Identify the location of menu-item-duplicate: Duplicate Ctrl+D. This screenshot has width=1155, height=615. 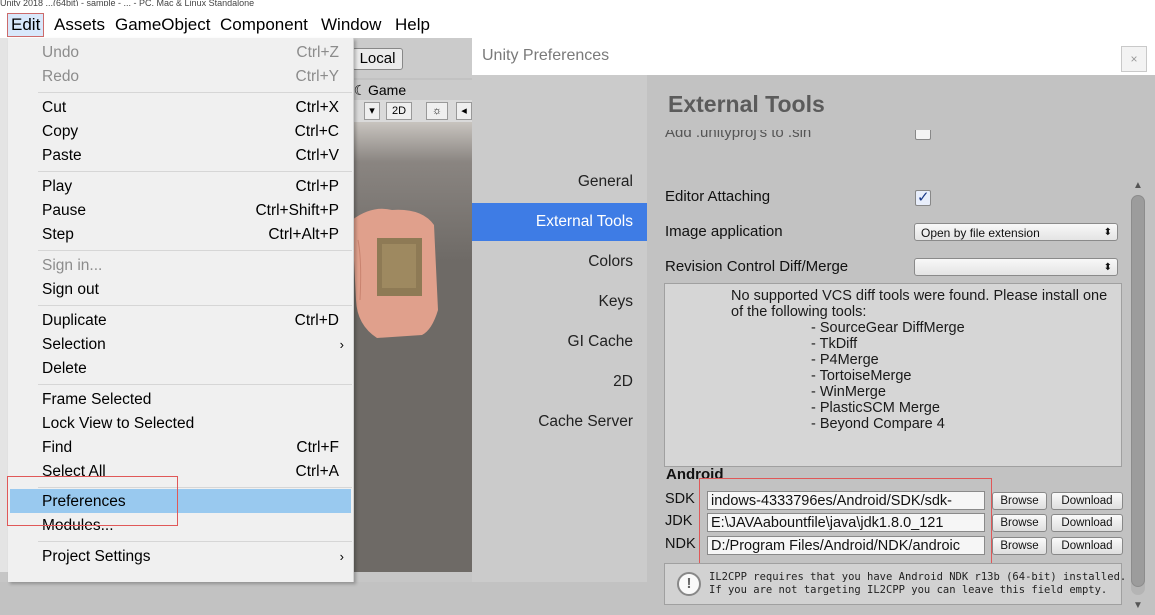
(193, 321).